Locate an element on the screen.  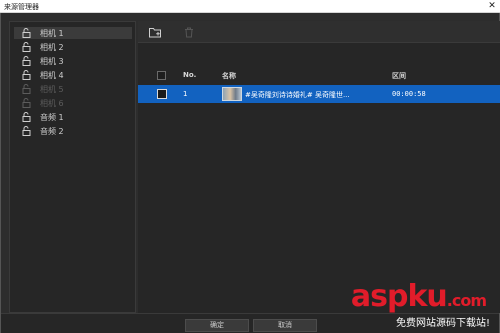
table-row: 1 #吴奇隆刘诗诗婚礼# 吴奇隆世... 00:00:58 is located at coordinates (319, 94).